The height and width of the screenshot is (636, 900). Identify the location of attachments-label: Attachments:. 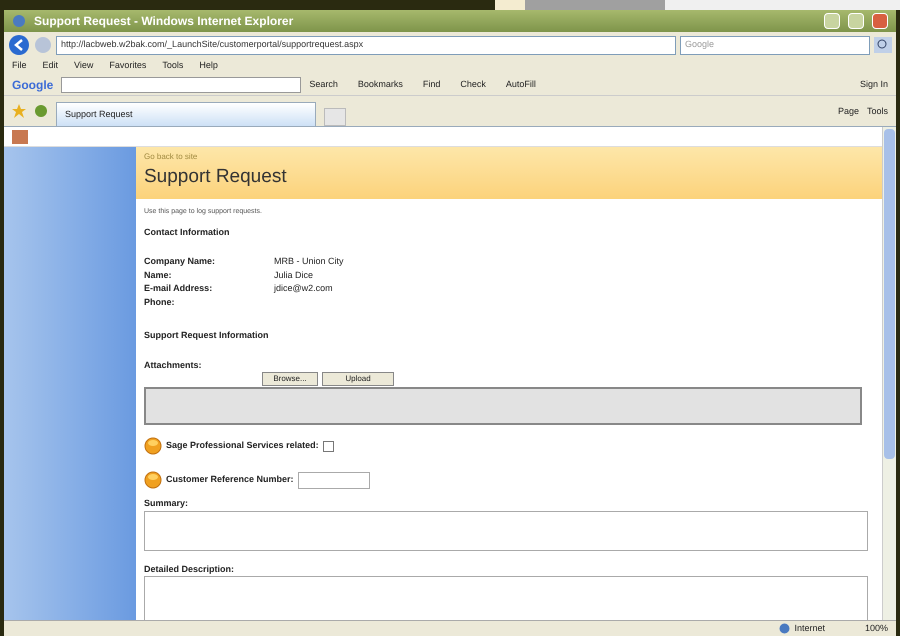
(173, 365).